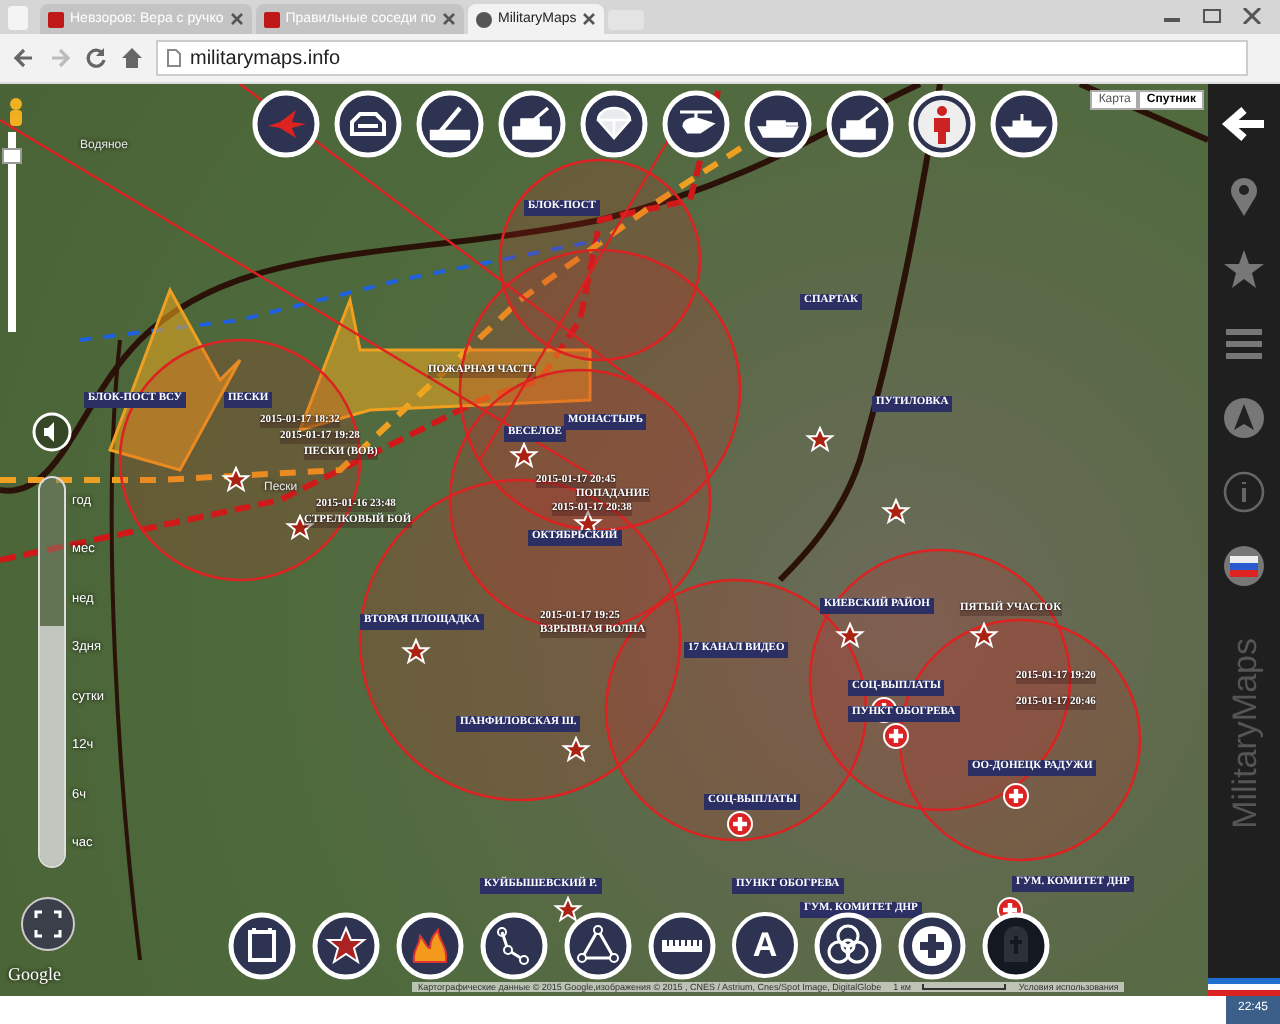  What do you see at coordinates (964, 987) in the screenshot?
I see `scale-bar` at bounding box center [964, 987].